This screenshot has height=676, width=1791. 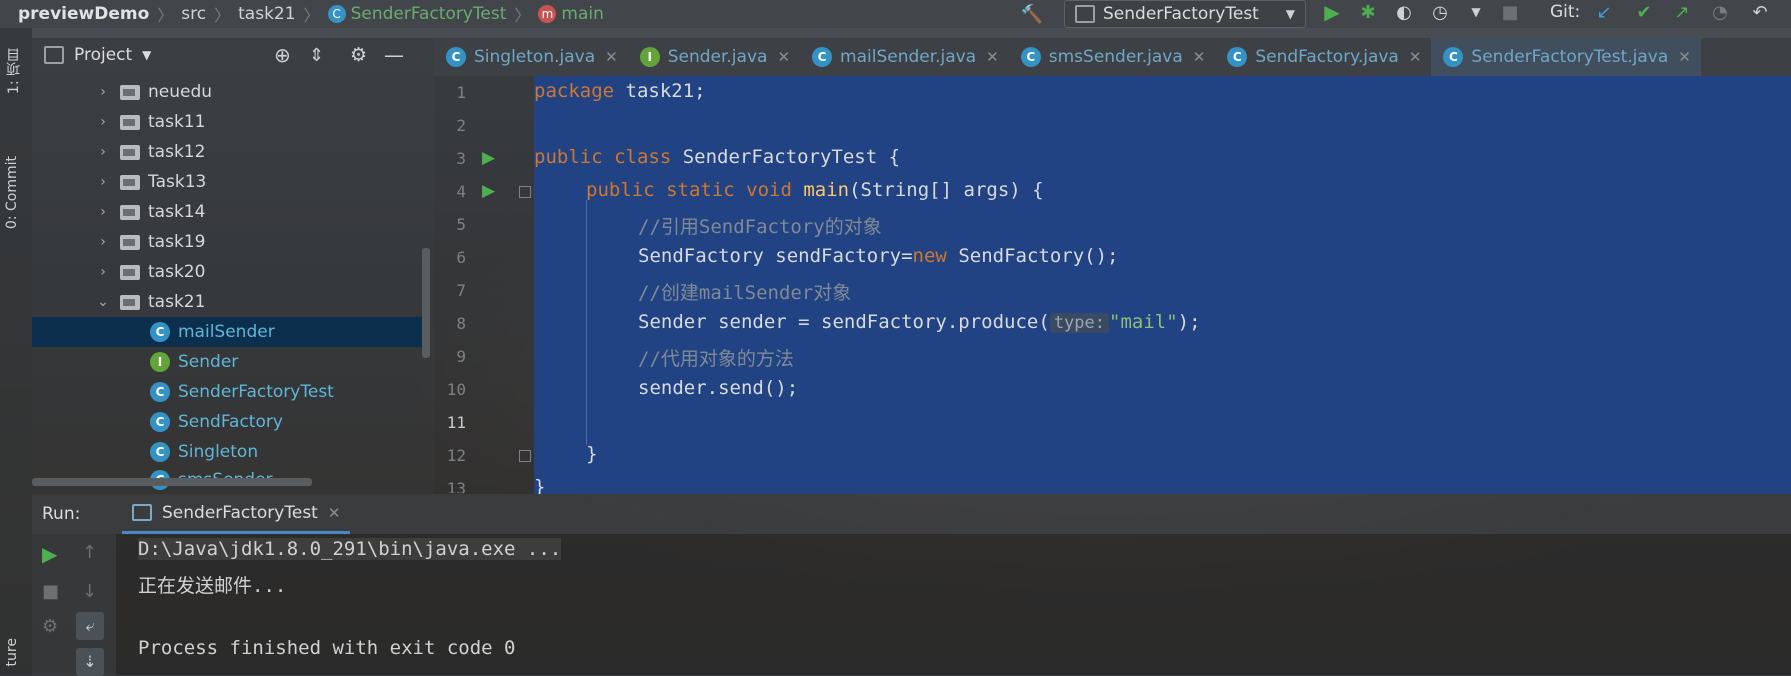 I want to click on scroll-to-end-icon: ⇣, so click(x=90, y=662).